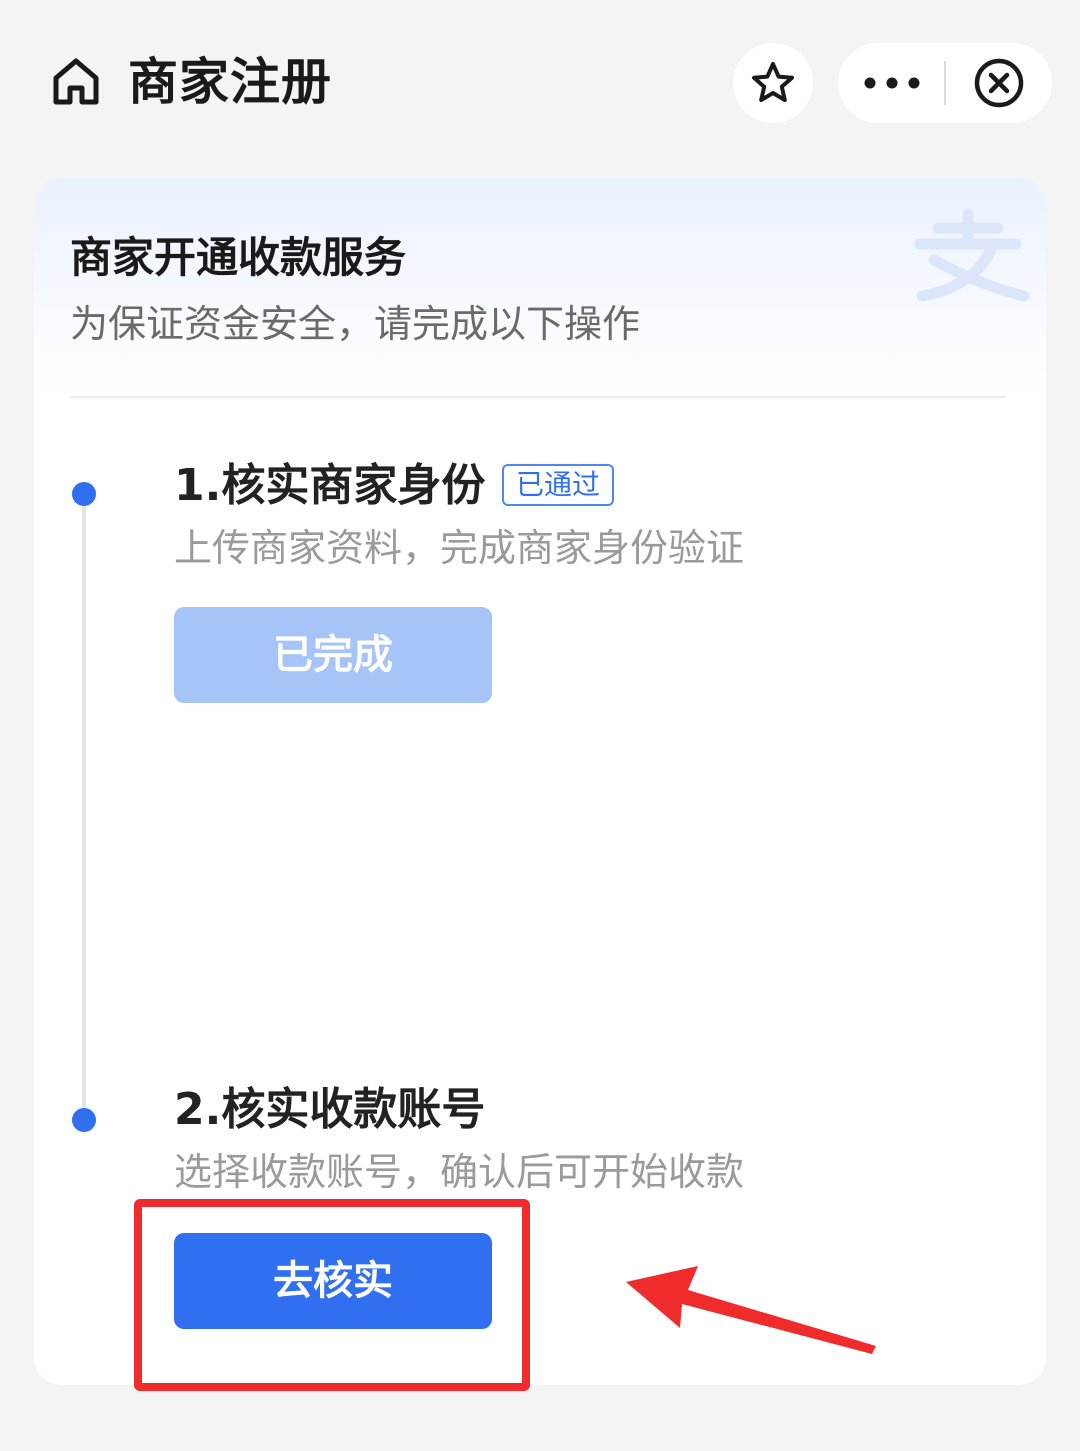 Image resolution: width=1080 pixels, height=1451 pixels. What do you see at coordinates (330, 485) in the screenshot?
I see `step-1-title: 1.核实商家身份` at bounding box center [330, 485].